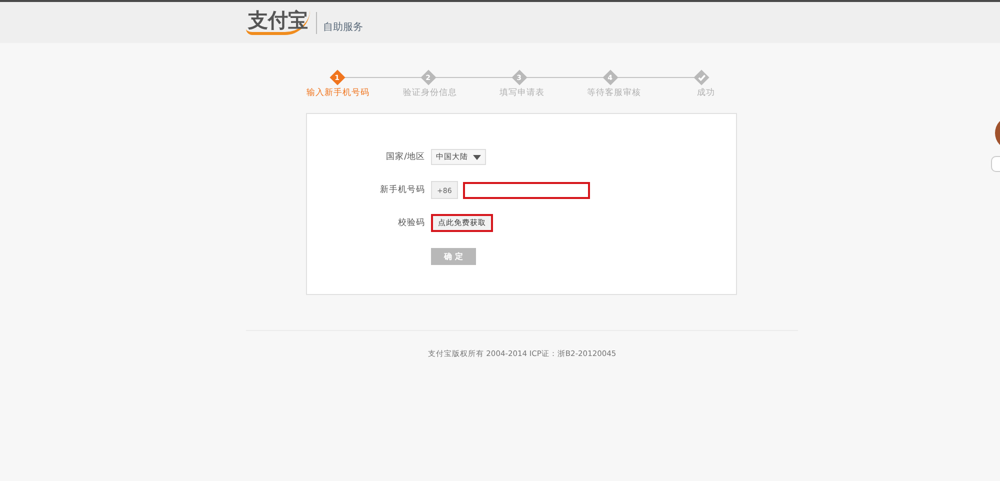  I want to click on step-label: 输入新手机号码, so click(338, 93).